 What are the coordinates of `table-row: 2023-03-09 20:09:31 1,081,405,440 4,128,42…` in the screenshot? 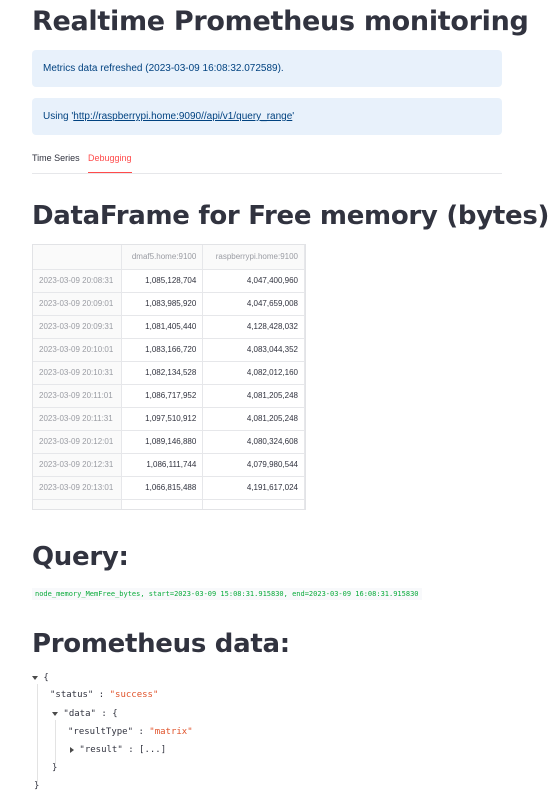 It's located at (169, 327).